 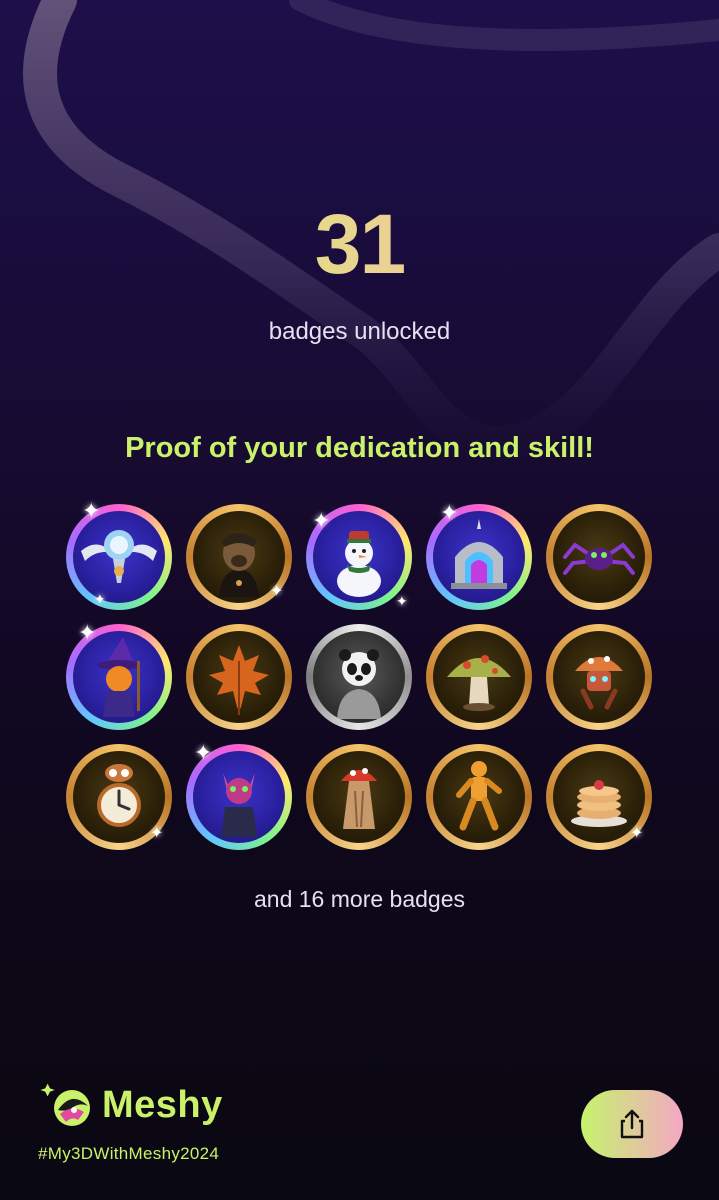 I want to click on mushroom-tree-stump-icon, so click(x=359, y=798).